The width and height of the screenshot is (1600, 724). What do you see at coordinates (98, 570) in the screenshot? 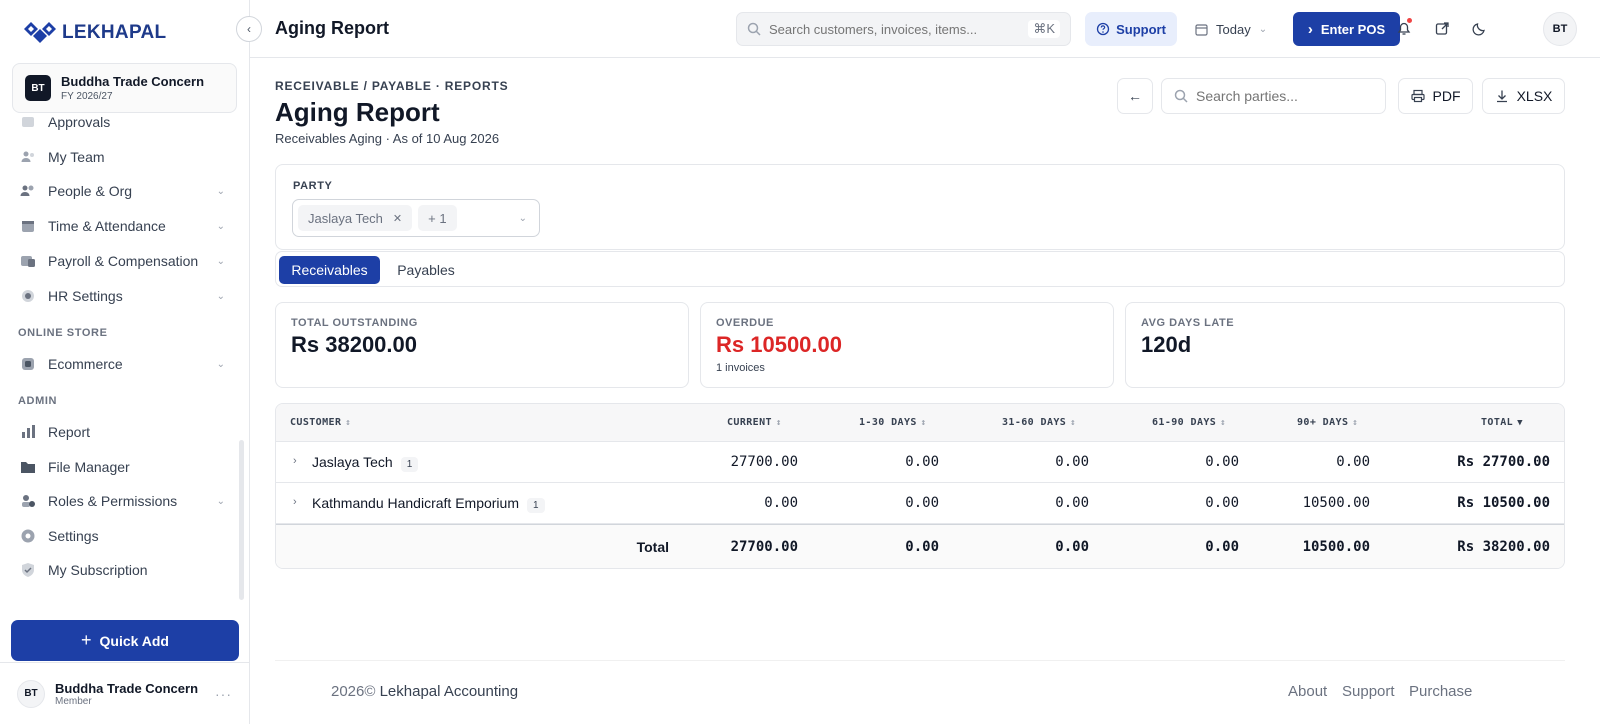
I see `sidebar-item-label: My Subscription` at bounding box center [98, 570].